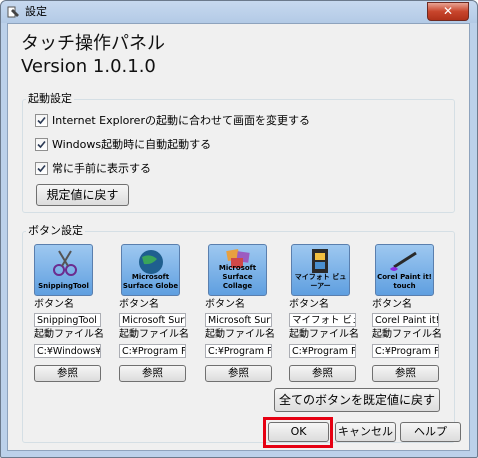 The height and width of the screenshot is (458, 478). Describe the element at coordinates (357, 400) in the screenshot. I see `reset-all-buttons-button: 全てのボタンを既定値に戻す` at that location.